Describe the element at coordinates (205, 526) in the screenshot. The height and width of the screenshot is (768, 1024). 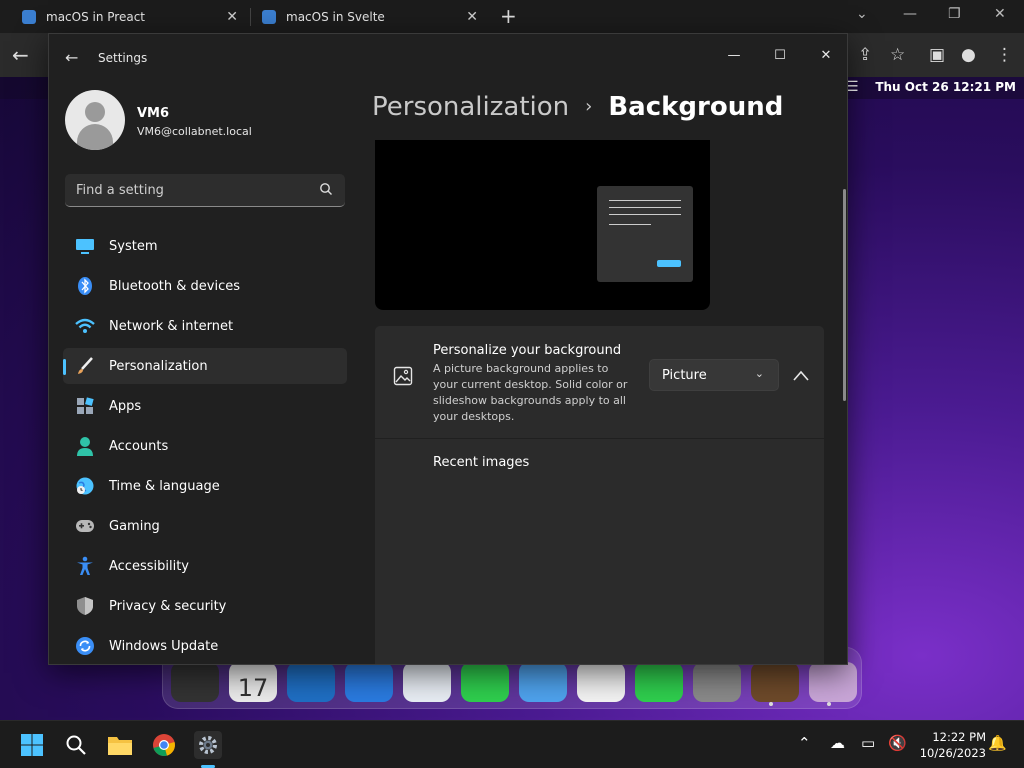
I see `sidebar-item-gaming: Gaming` at that location.